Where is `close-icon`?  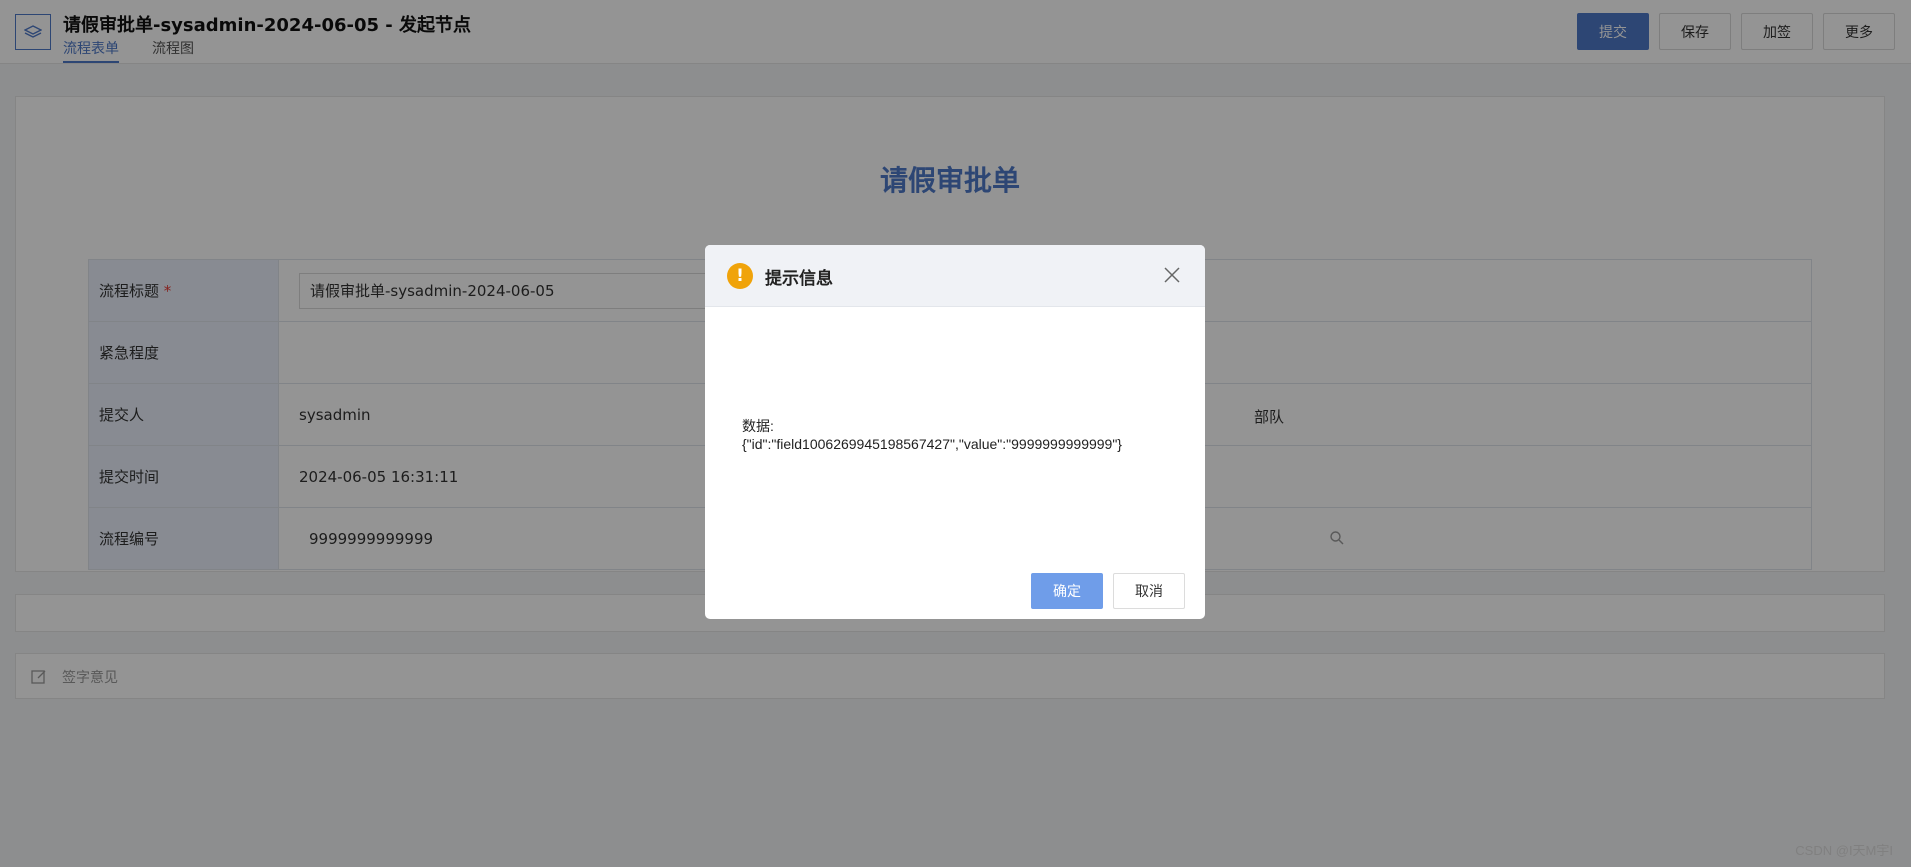
close-icon is located at coordinates (1172, 277).